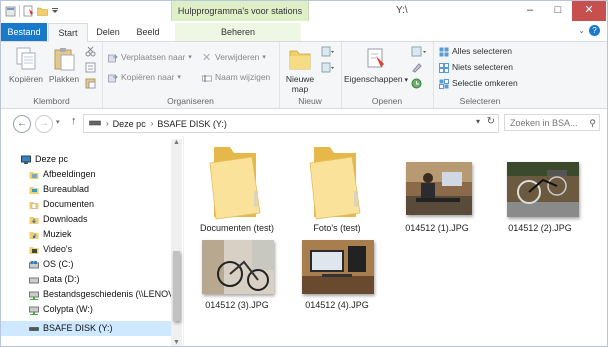 This screenshot has height=347, width=608. What do you see at coordinates (482, 67) in the screenshot?
I see `select-none-label: Niets selecteren` at bounding box center [482, 67].